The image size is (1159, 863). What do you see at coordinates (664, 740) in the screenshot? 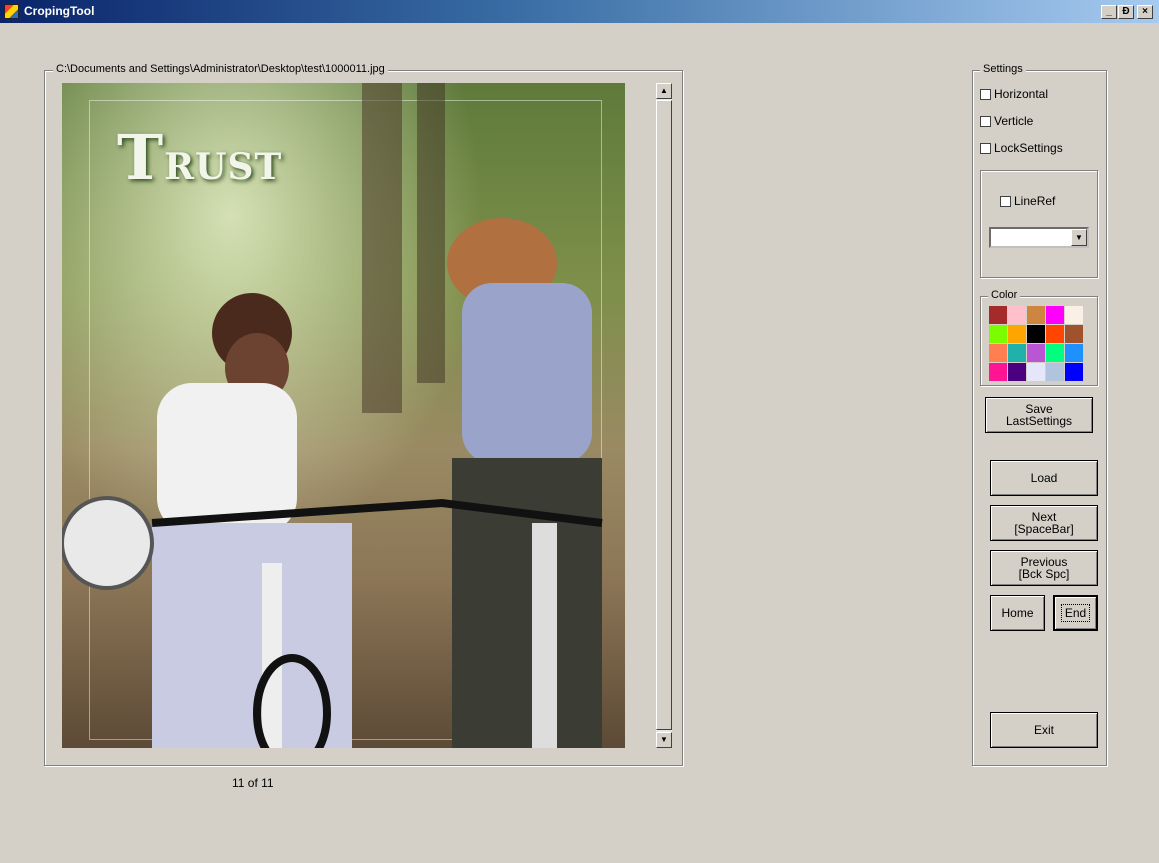
I see `scroll-down-button: ▼` at bounding box center [664, 740].